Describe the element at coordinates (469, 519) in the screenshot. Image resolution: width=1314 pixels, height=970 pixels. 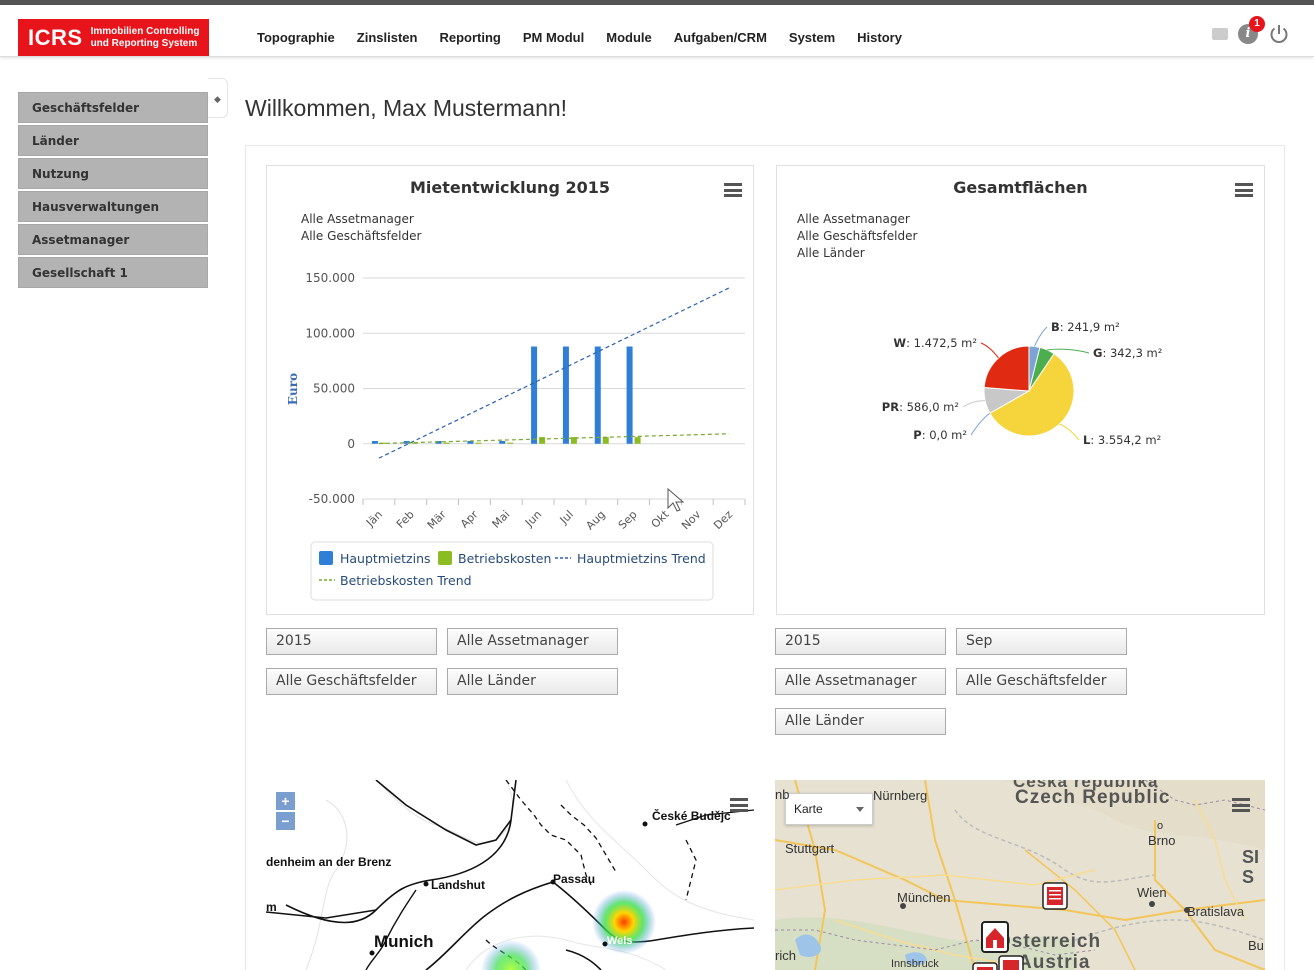
I see `x-tick-label: Apr` at that location.